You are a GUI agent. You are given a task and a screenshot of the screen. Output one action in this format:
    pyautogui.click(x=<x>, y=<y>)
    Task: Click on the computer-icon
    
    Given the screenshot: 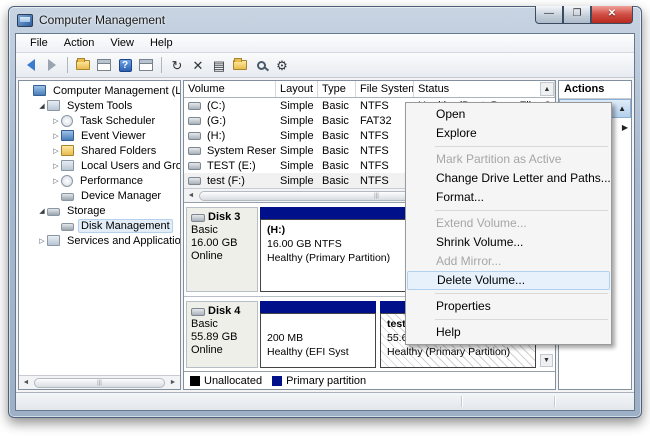 What is the action you would take?
    pyautogui.click(x=39, y=90)
    